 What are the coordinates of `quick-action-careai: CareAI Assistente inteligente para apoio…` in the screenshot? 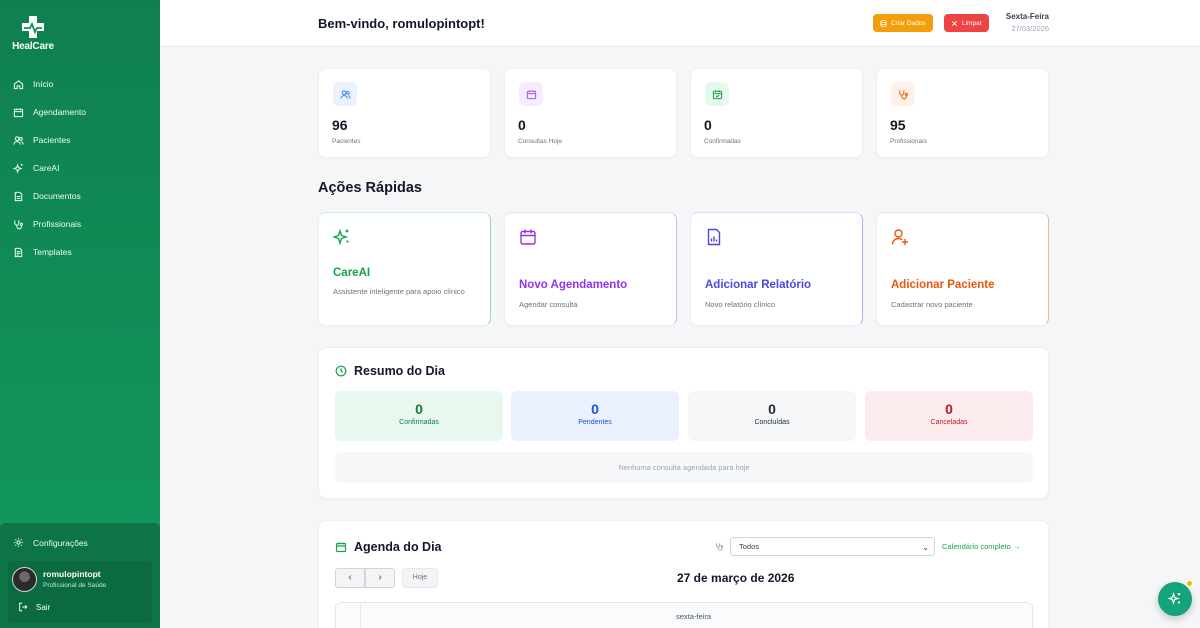 It's located at (404, 269).